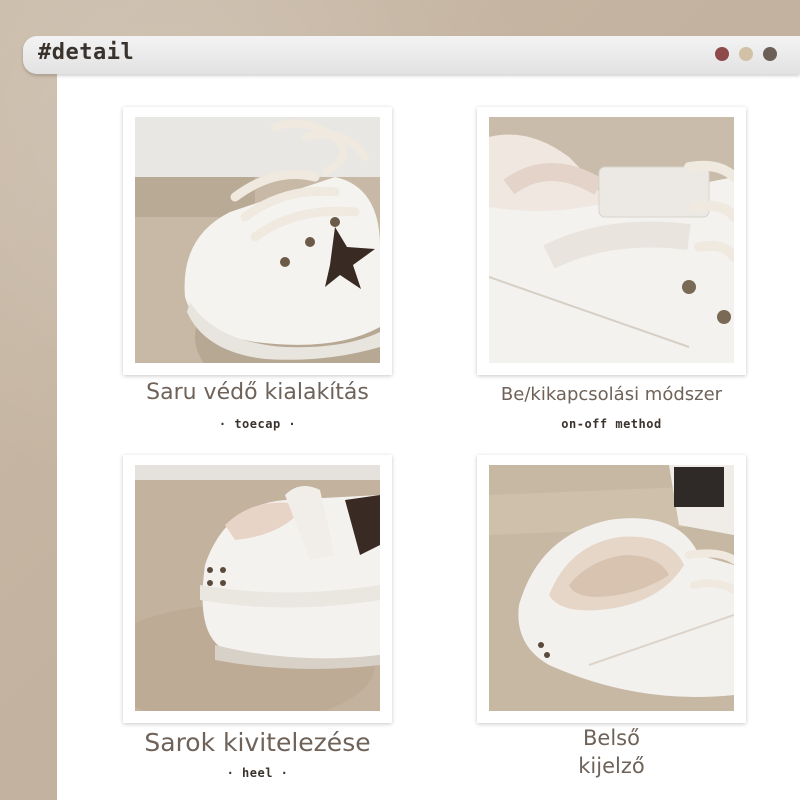  What do you see at coordinates (611, 766) in the screenshot?
I see `caption-inner-display-line2: kijelző` at bounding box center [611, 766].